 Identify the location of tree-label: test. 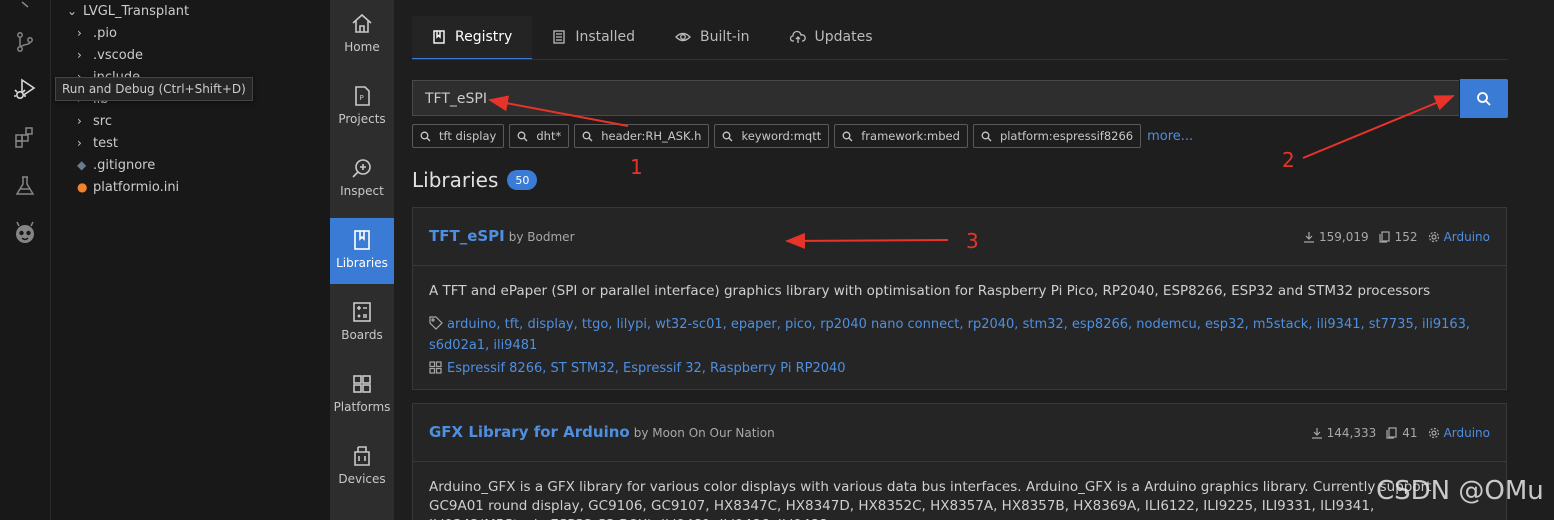
(105, 143).